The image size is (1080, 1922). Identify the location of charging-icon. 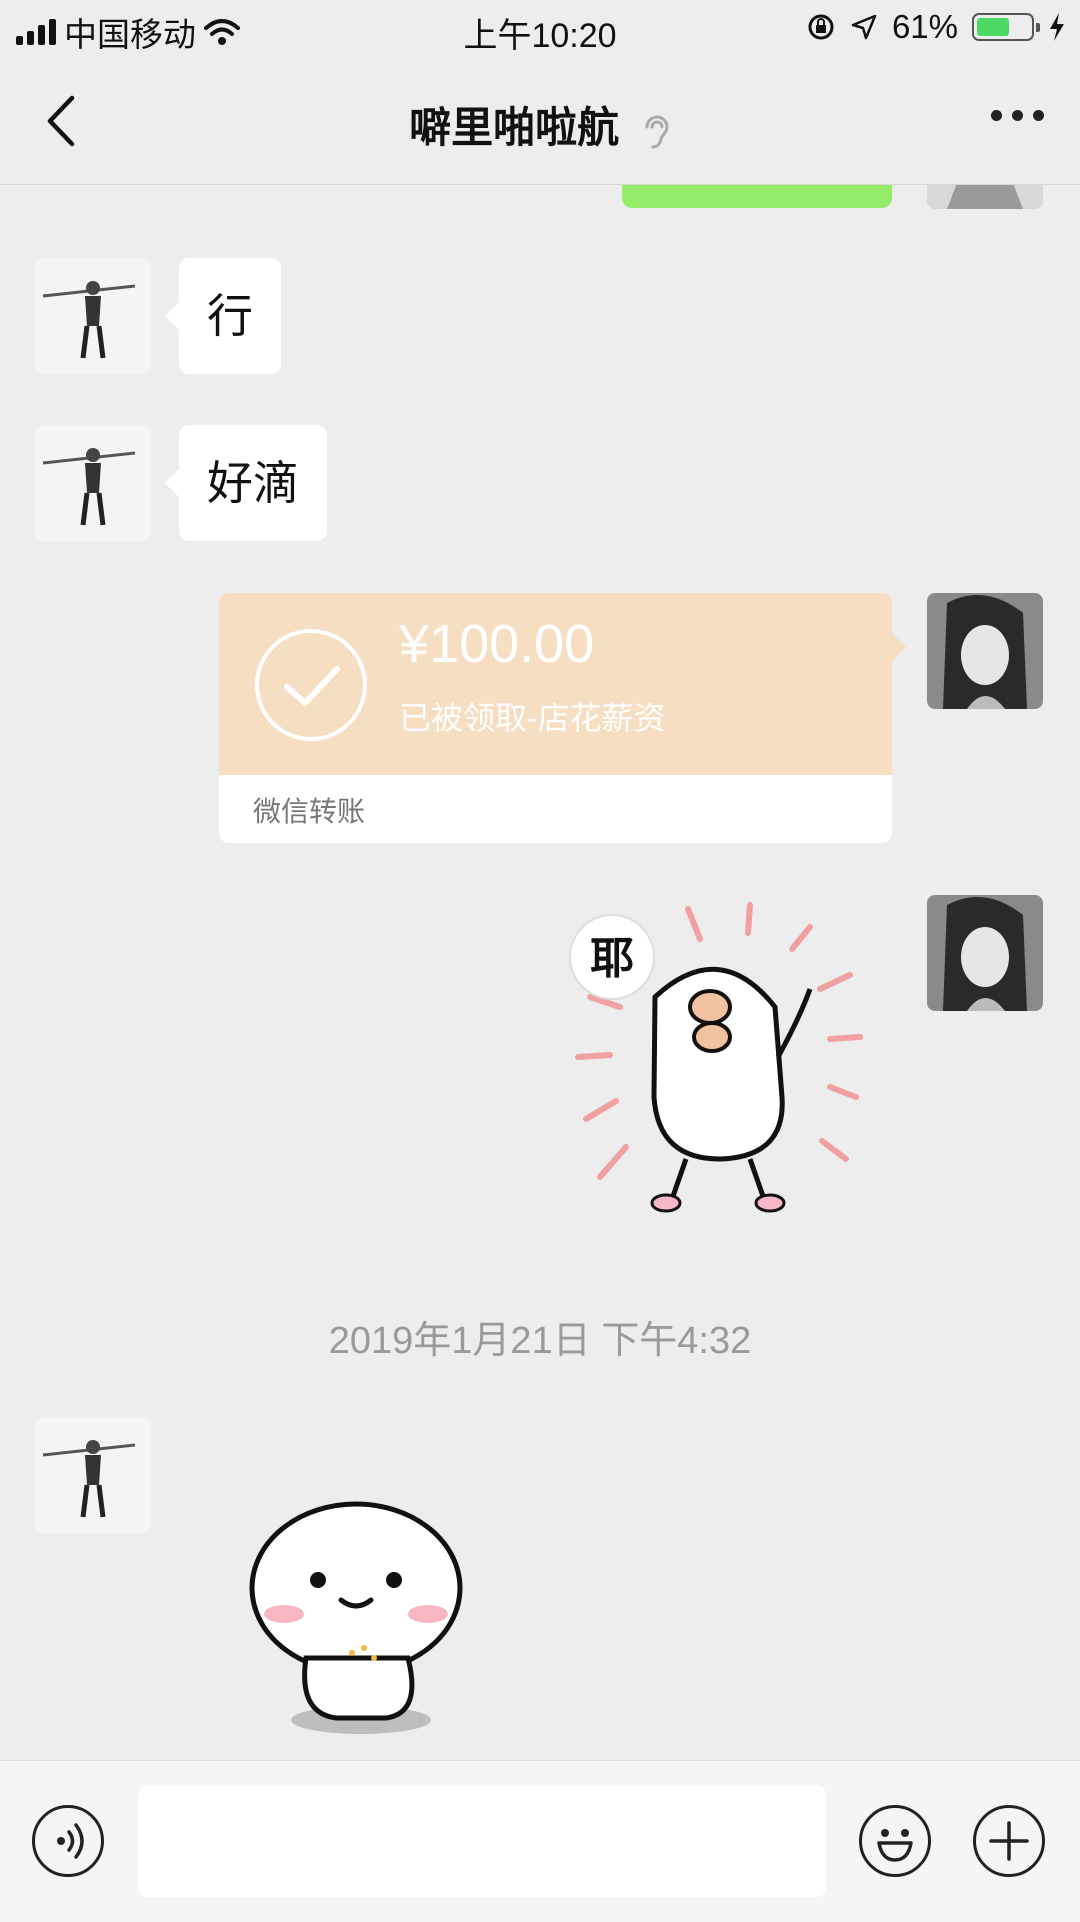
(1057, 27).